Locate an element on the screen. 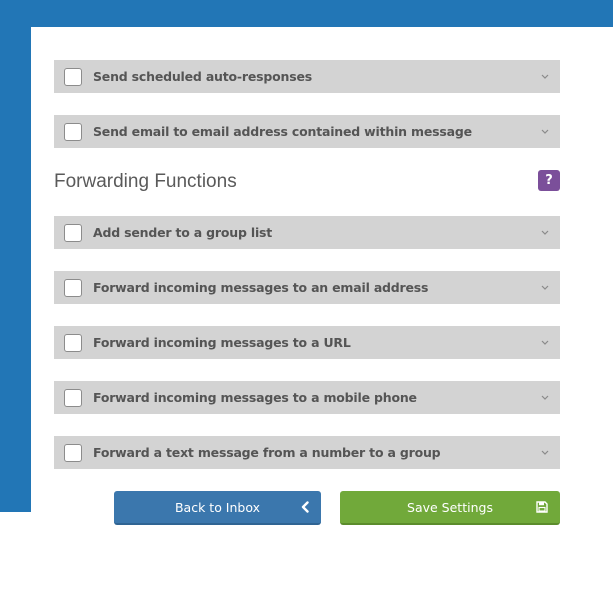  header-bar is located at coordinates (306, 13).